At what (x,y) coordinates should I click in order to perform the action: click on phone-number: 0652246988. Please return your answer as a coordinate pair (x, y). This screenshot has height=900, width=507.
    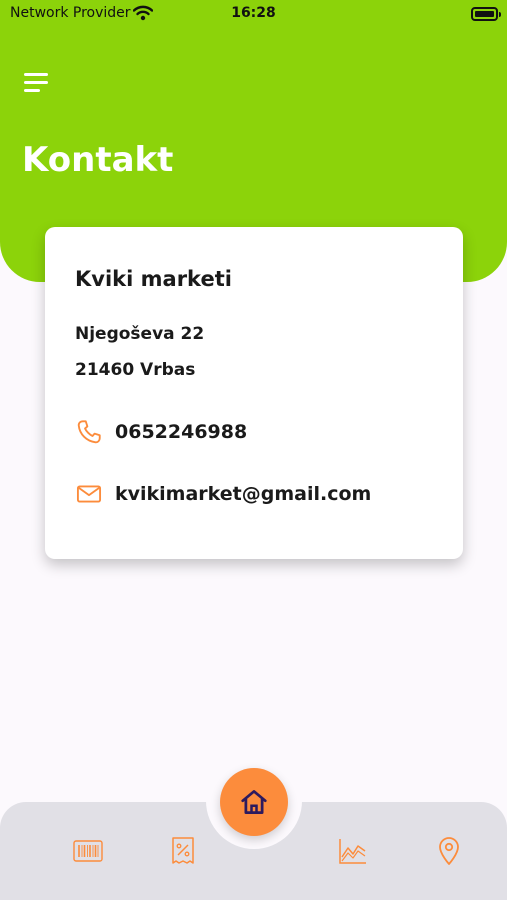
    Looking at the image, I should click on (181, 432).